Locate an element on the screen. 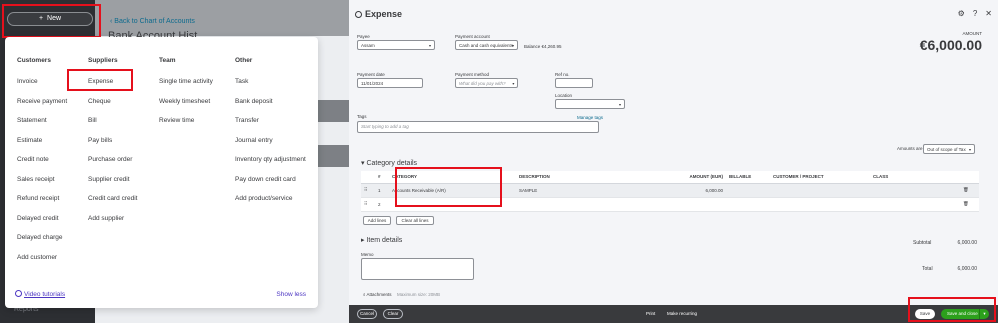  menu-item-pay-down-credit-card: Pay down credit card is located at coordinates (270, 184).